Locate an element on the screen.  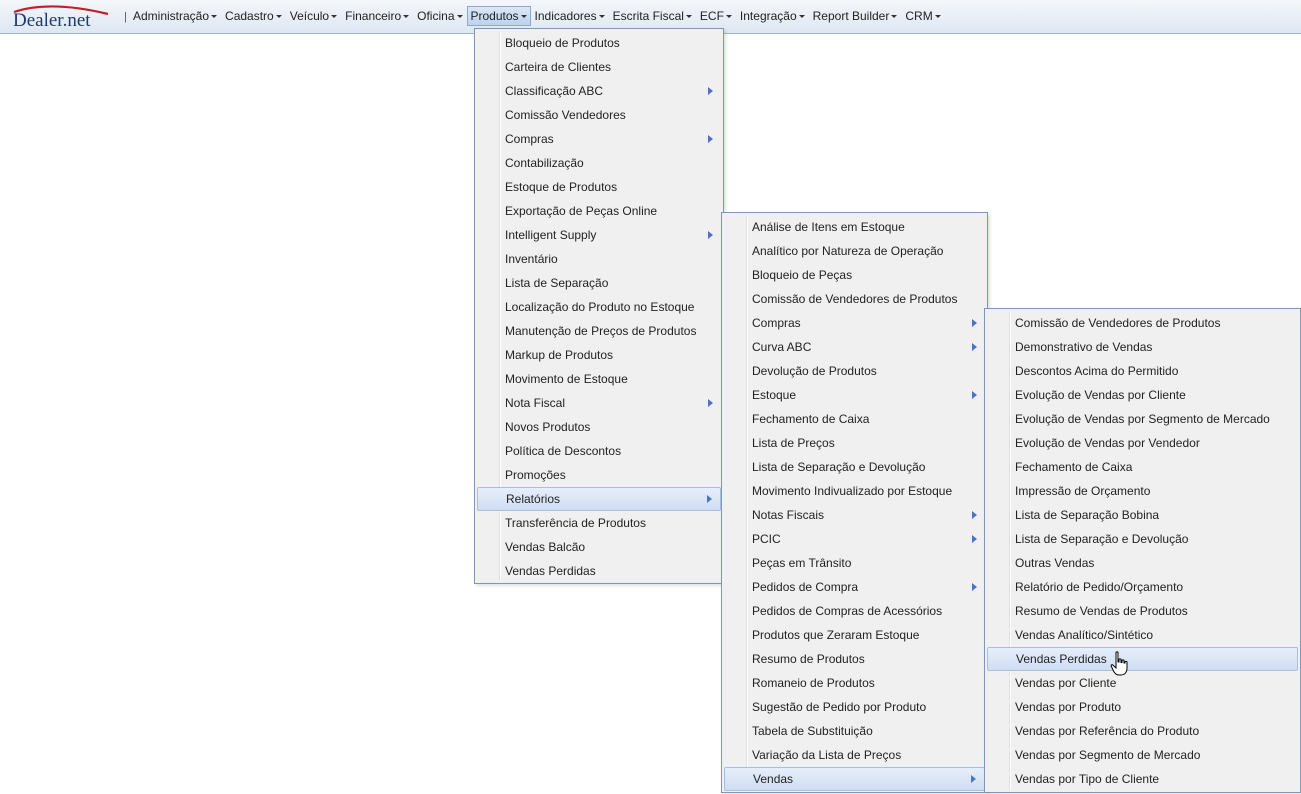
relatorios-item-analise-de-itens-em-estoque: Análise de Itens em Estoque is located at coordinates (854, 227).